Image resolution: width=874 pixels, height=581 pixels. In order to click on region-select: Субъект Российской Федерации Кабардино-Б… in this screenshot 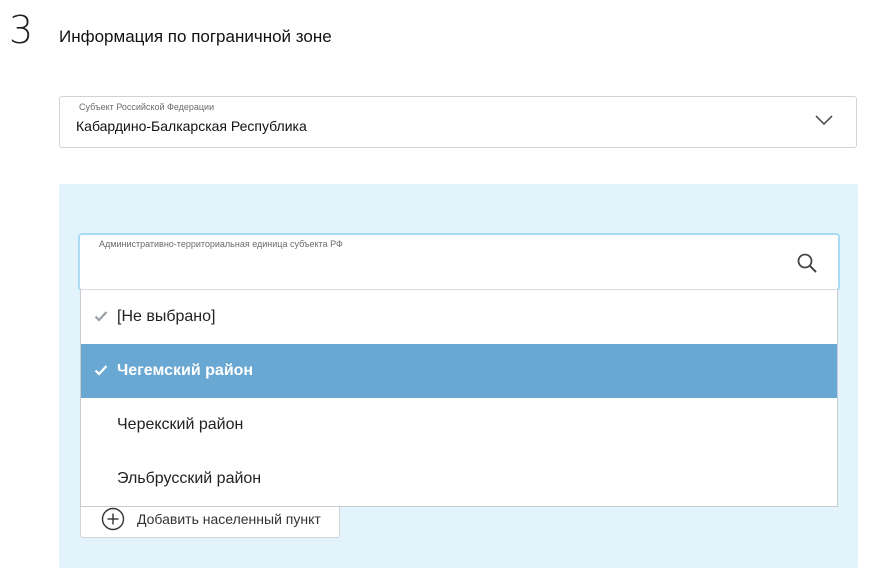, I will do `click(458, 122)`.